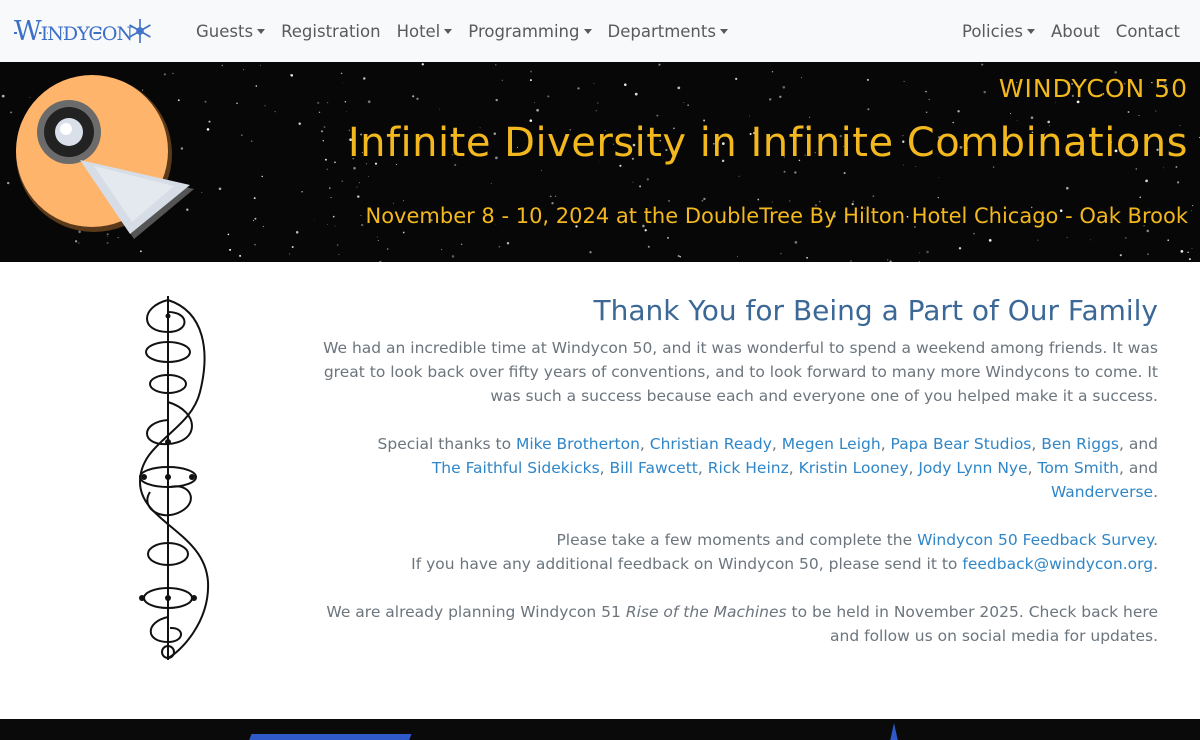 This screenshot has height=740, width=1200. I want to click on next-theme-title: Rise of the Machines, so click(706, 612).